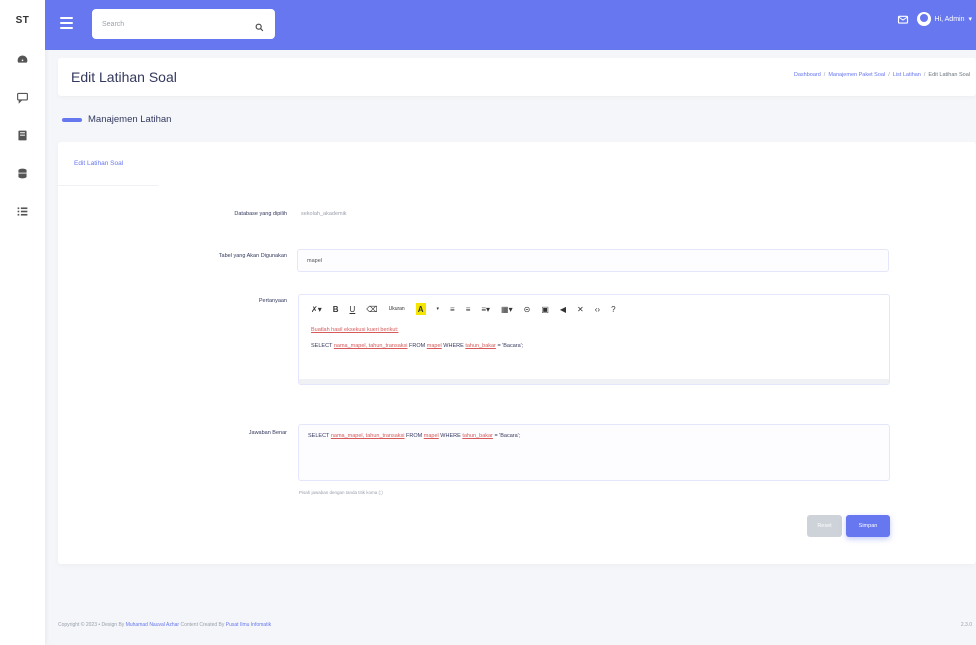  I want to click on bold-icon: B, so click(336, 309).